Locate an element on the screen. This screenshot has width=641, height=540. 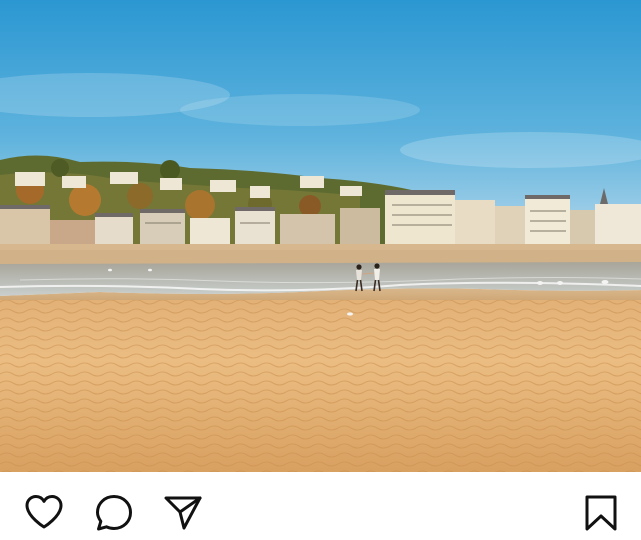
comment-button is located at coordinates (114, 513).